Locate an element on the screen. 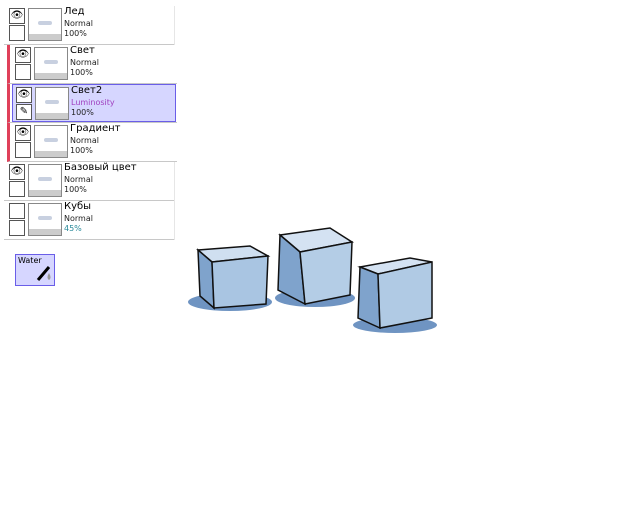 This screenshot has height=511, width=640. layer-row: 👁 Базовый цвет Normal 100% is located at coordinates (89, 181).